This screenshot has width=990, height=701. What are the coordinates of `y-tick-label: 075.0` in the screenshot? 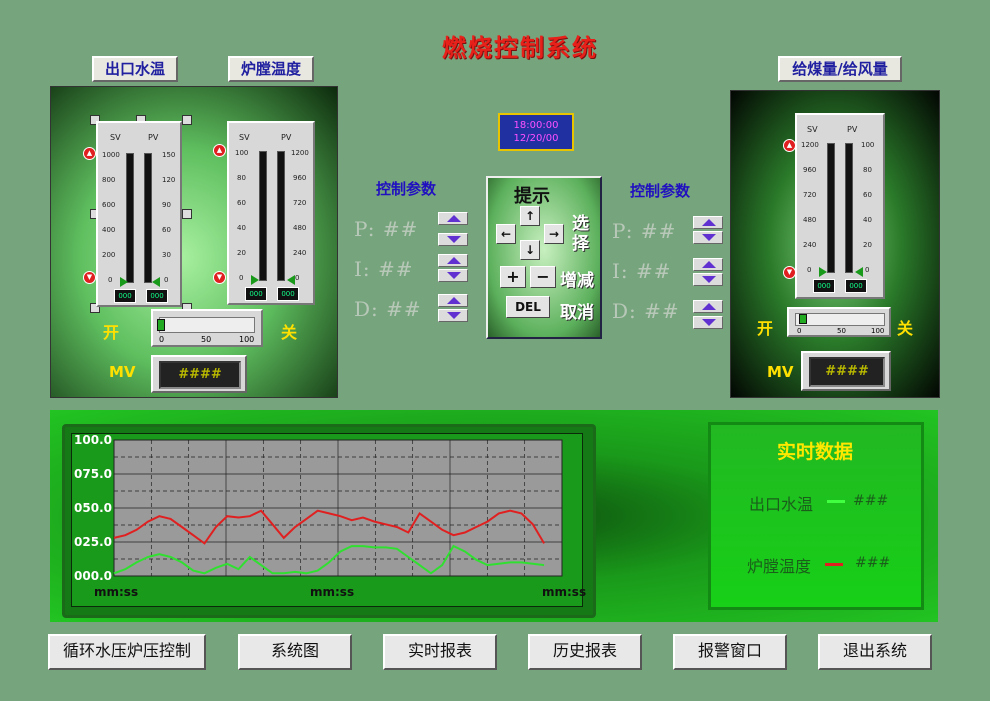 It's located at (93, 474).